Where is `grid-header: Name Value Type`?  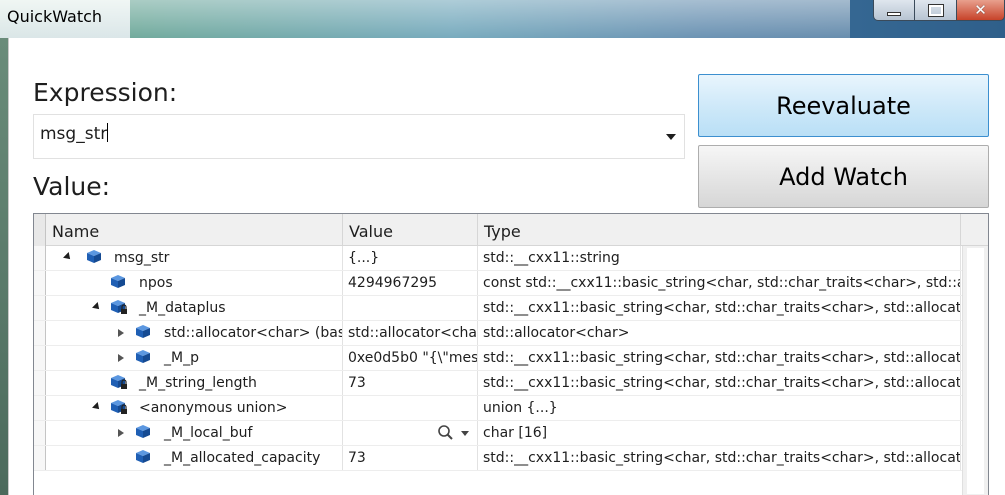 grid-header: Name Value Type is located at coordinates (511, 230).